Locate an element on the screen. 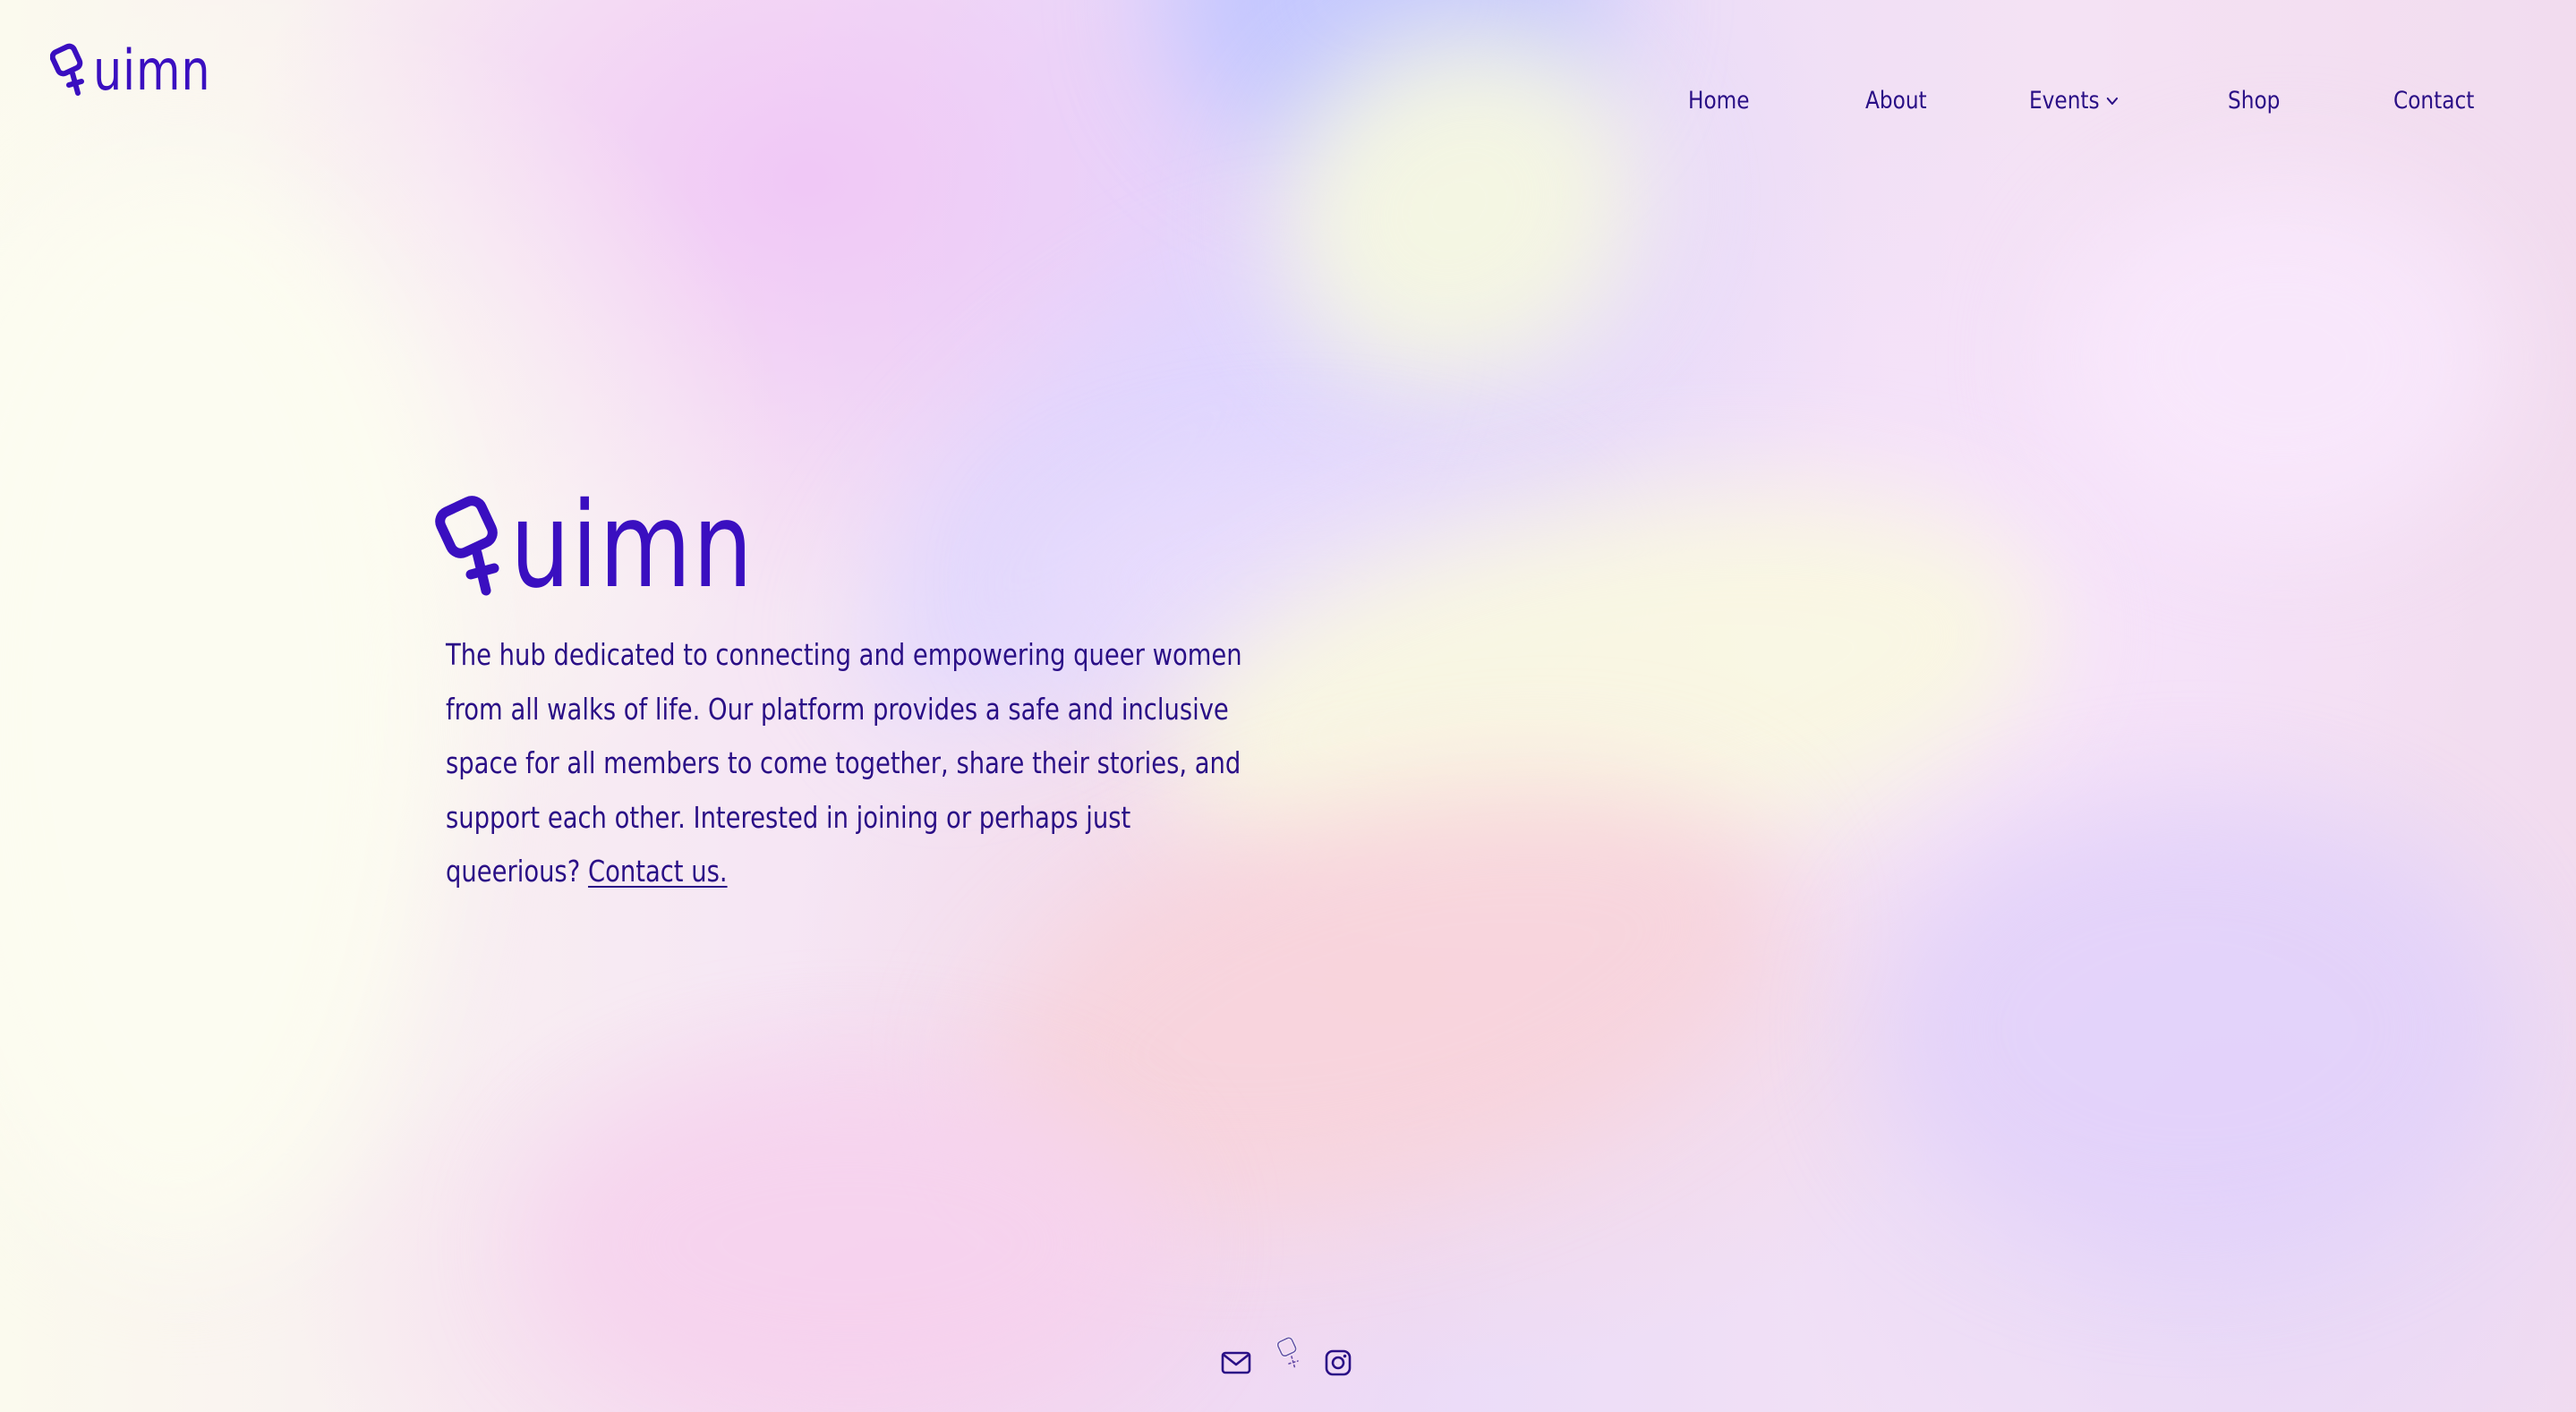 This screenshot has width=2576, height=1412. nav-shop: Shop is located at coordinates (2254, 101).